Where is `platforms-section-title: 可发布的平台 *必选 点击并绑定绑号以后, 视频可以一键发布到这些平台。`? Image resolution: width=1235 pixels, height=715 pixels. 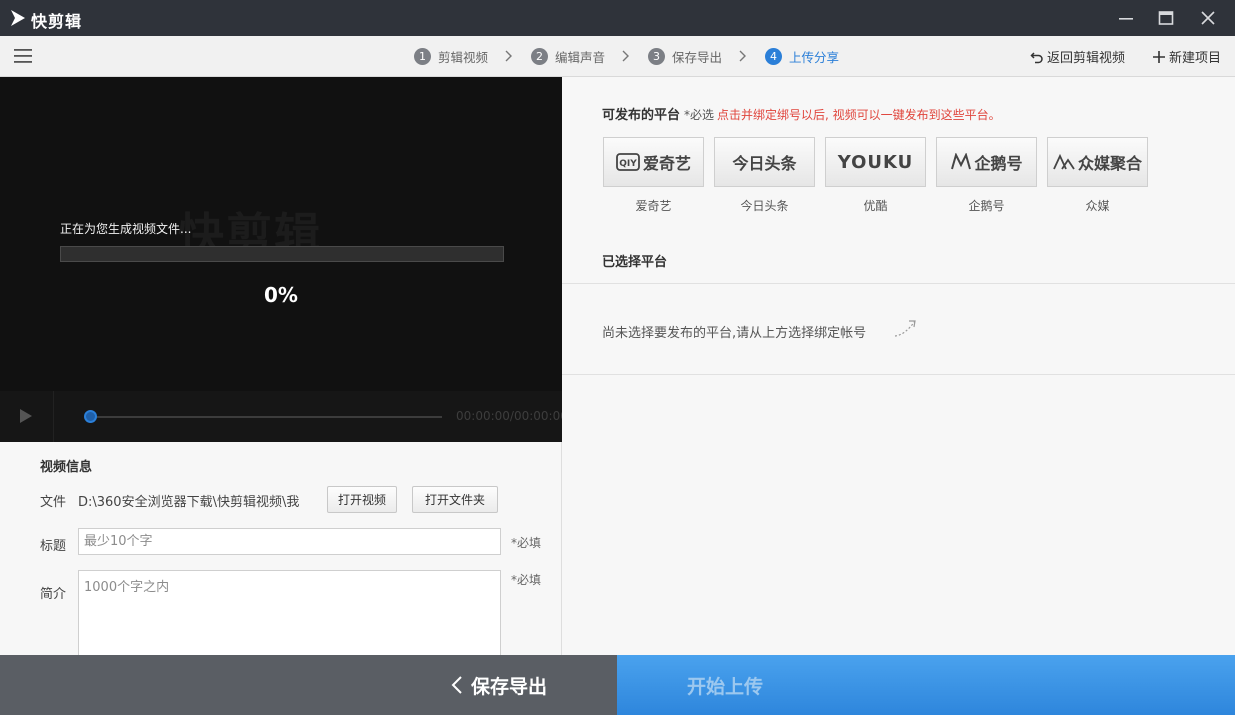 platforms-section-title: 可发布的平台 *必选 点击并绑定绑号以后, 视频可以一键发布到这些平台。 is located at coordinates (801, 113).